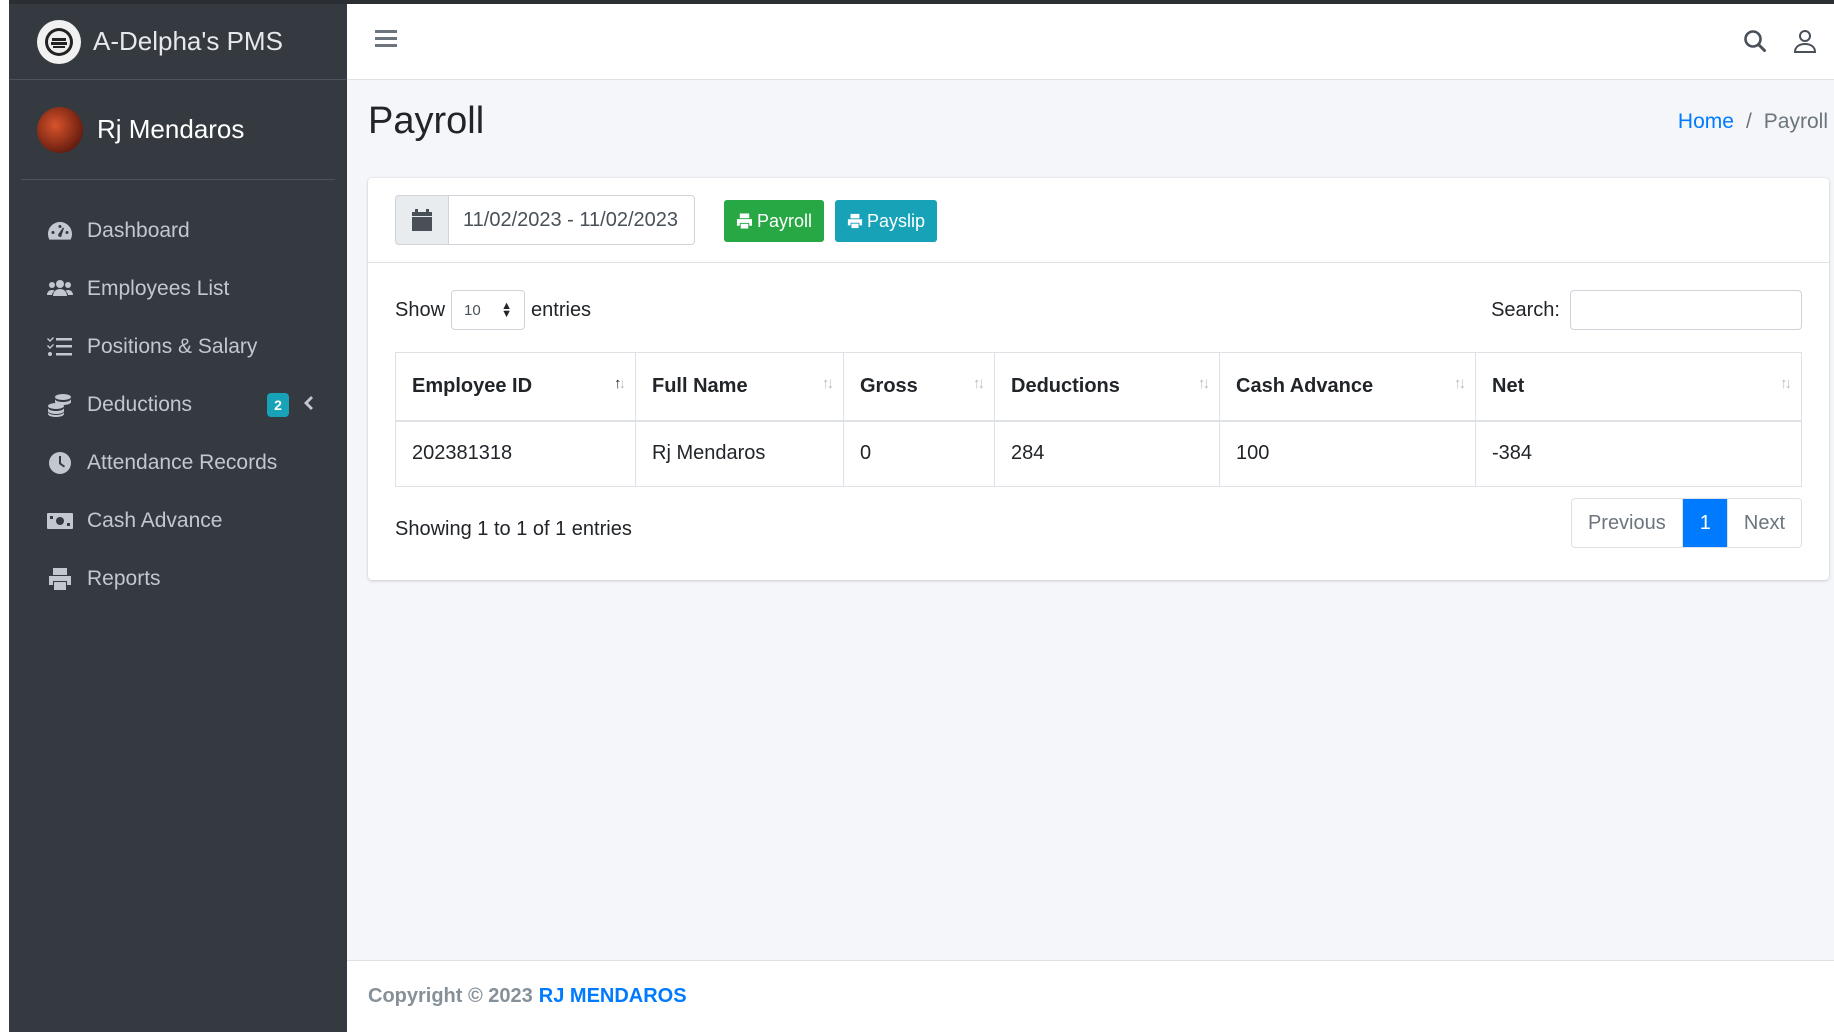 The height and width of the screenshot is (1032, 1834). I want to click on footer-owner-link: RJ MENDAROS, so click(613, 996).